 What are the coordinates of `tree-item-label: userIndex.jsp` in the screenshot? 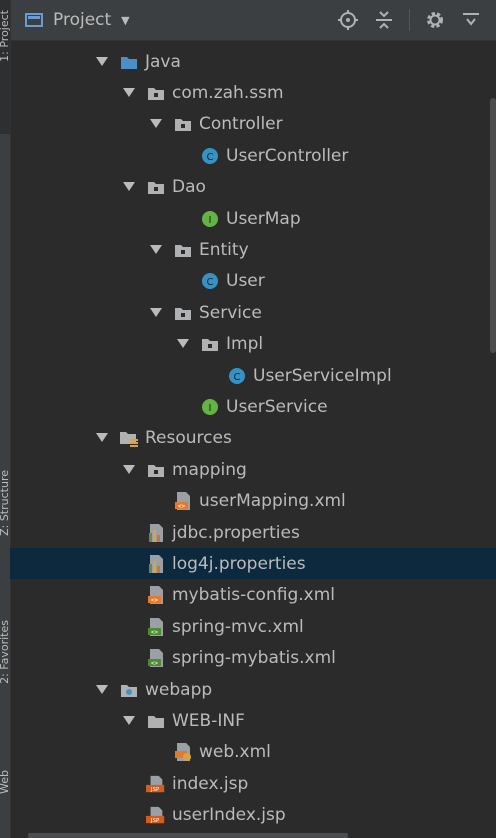 It's located at (229, 815).